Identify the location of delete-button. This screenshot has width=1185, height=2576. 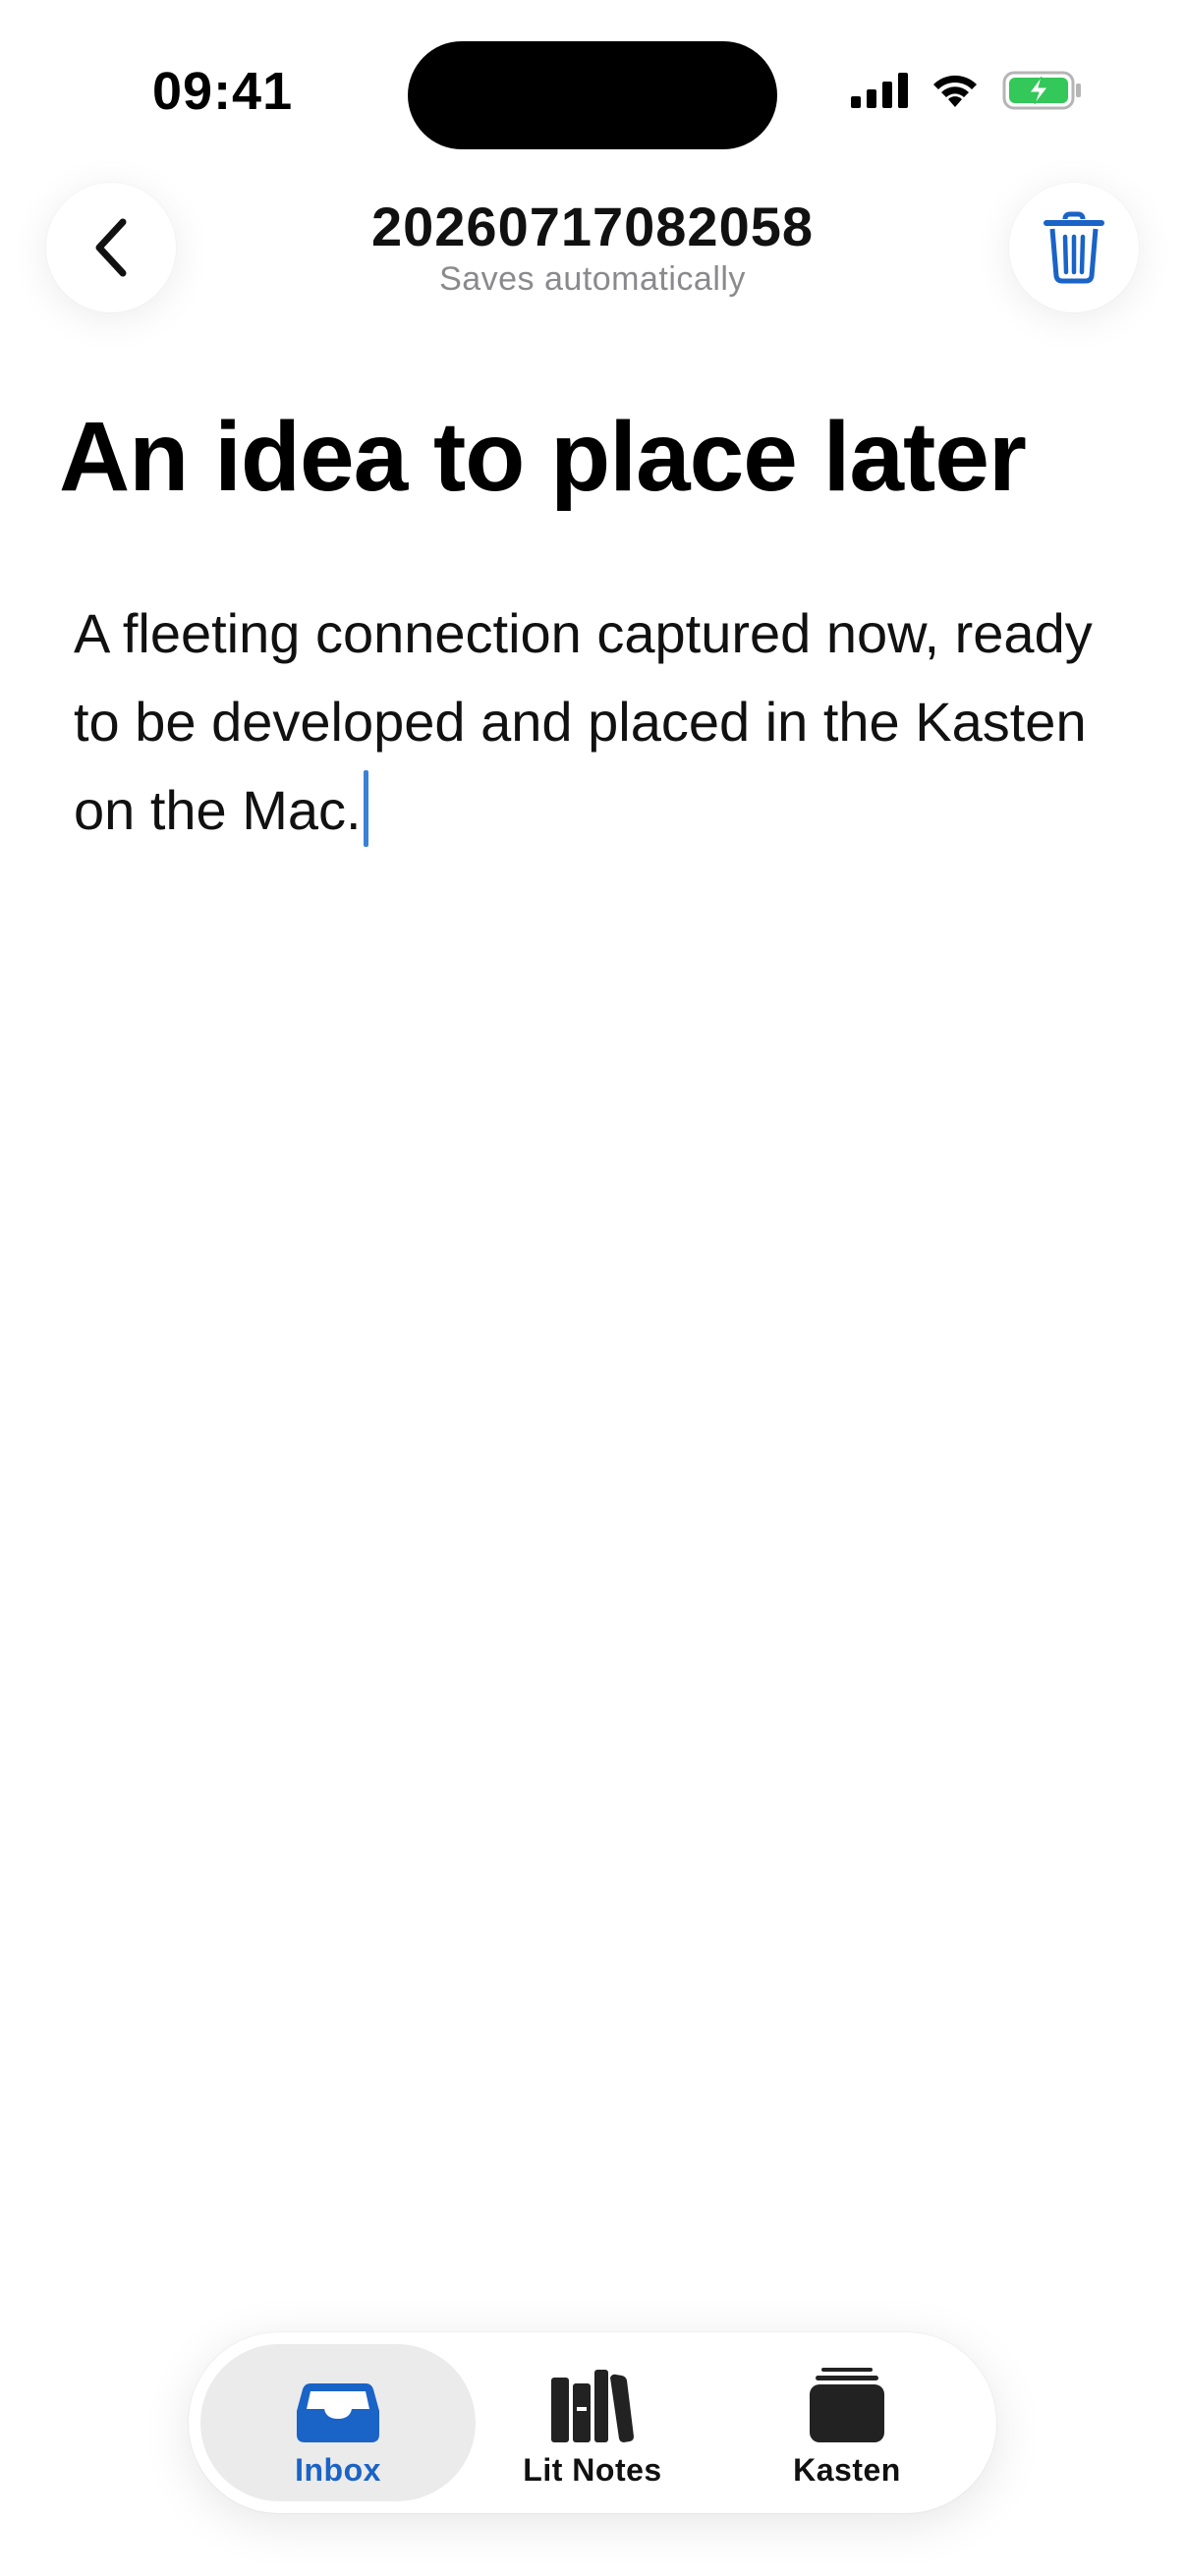
(1074, 247).